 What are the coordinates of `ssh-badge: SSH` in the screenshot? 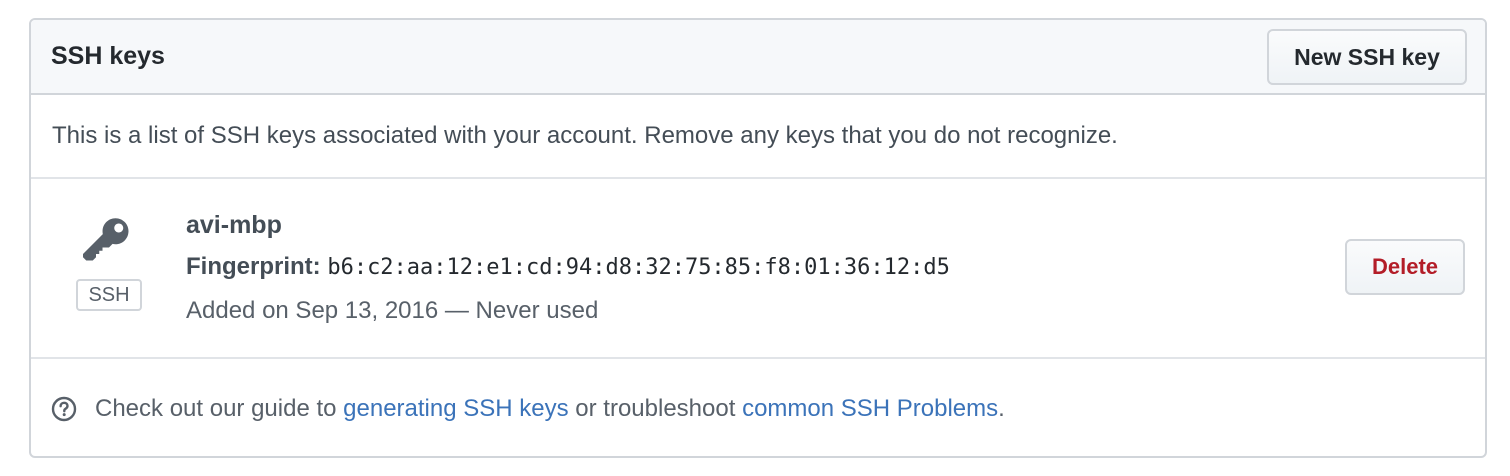 It's located at (109, 295).